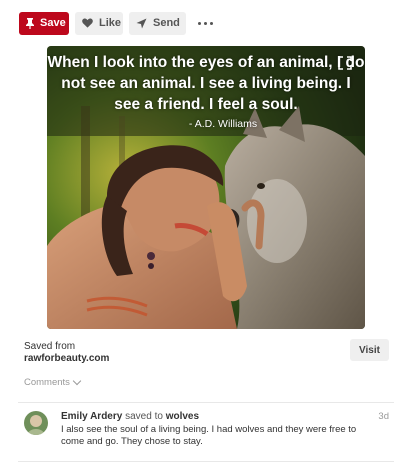 The height and width of the screenshot is (469, 411). Describe the element at coordinates (182, 416) in the screenshot. I see `comment-board-link: wolves` at that location.